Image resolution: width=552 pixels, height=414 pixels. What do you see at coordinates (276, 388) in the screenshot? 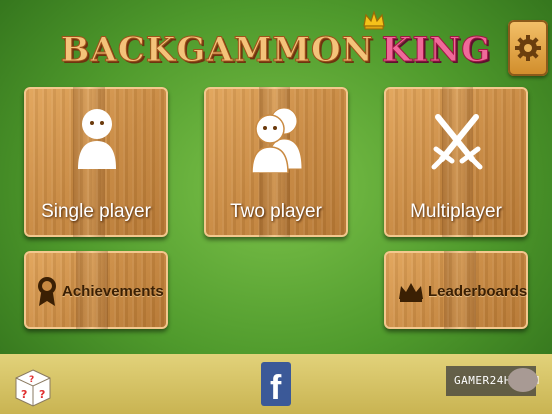
I see `facebook-icon: f` at bounding box center [276, 388].